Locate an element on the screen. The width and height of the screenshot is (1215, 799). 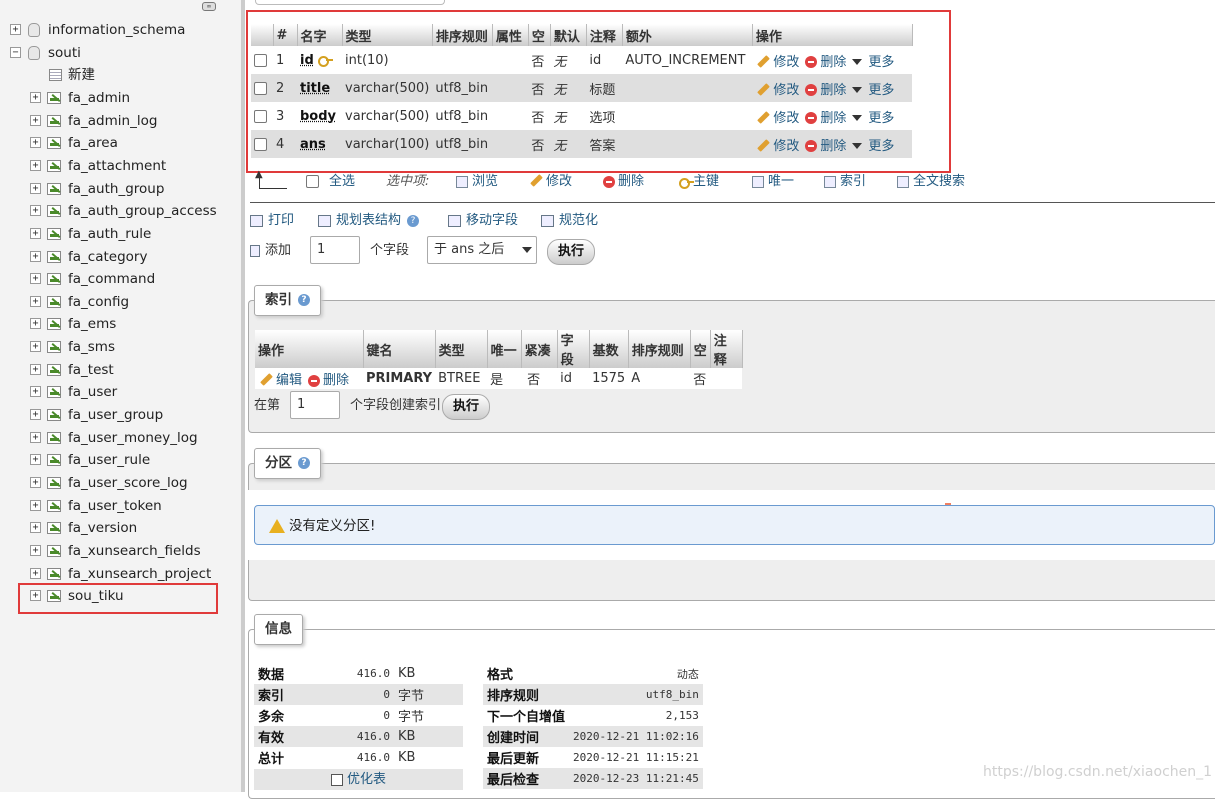
nav-item: + fa_command is located at coordinates (120, 279).